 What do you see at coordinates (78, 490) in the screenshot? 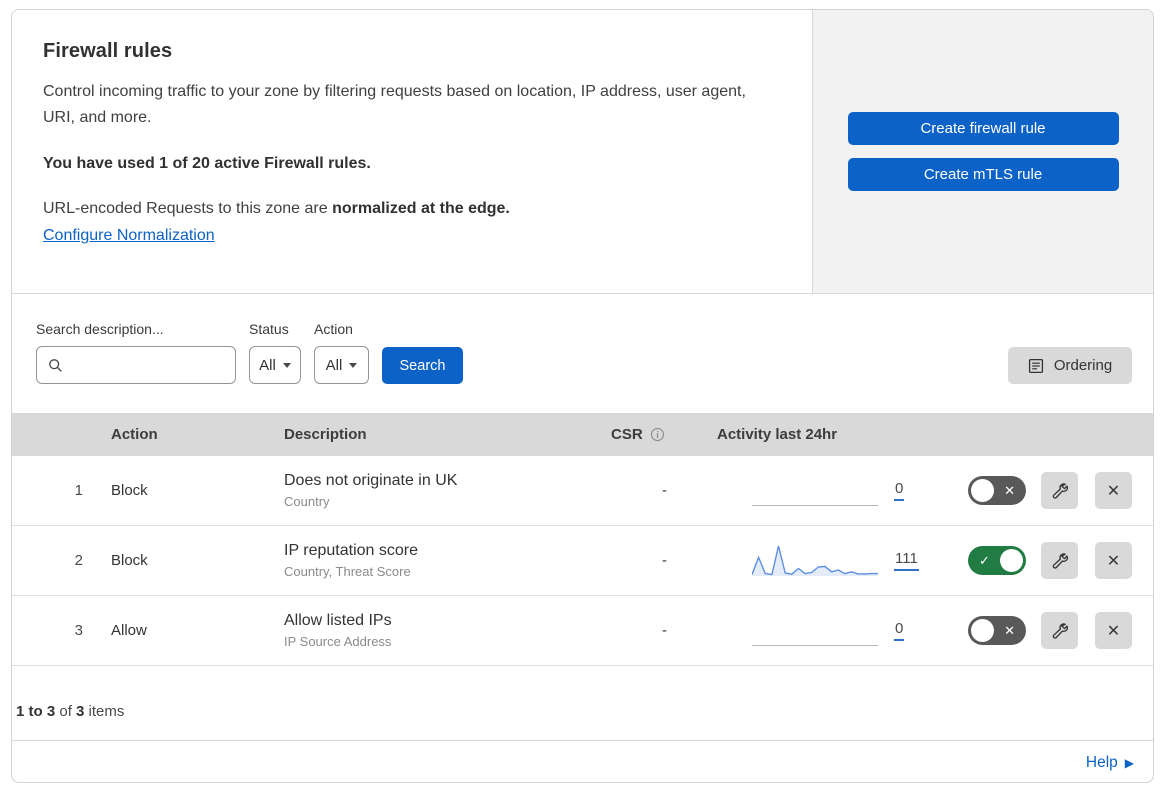
I see `rule-priority: 1` at bounding box center [78, 490].